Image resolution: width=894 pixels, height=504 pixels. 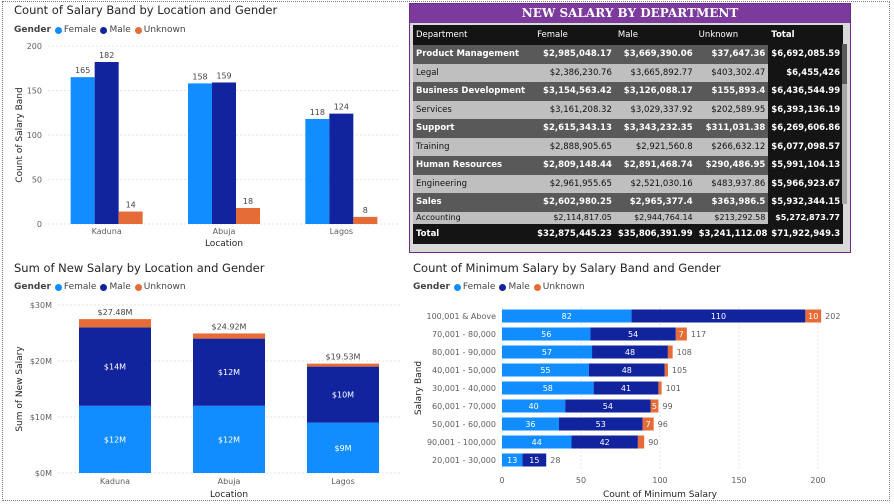 What do you see at coordinates (732, 109) in the screenshot?
I see `table-cell: $202,589.95` at bounding box center [732, 109].